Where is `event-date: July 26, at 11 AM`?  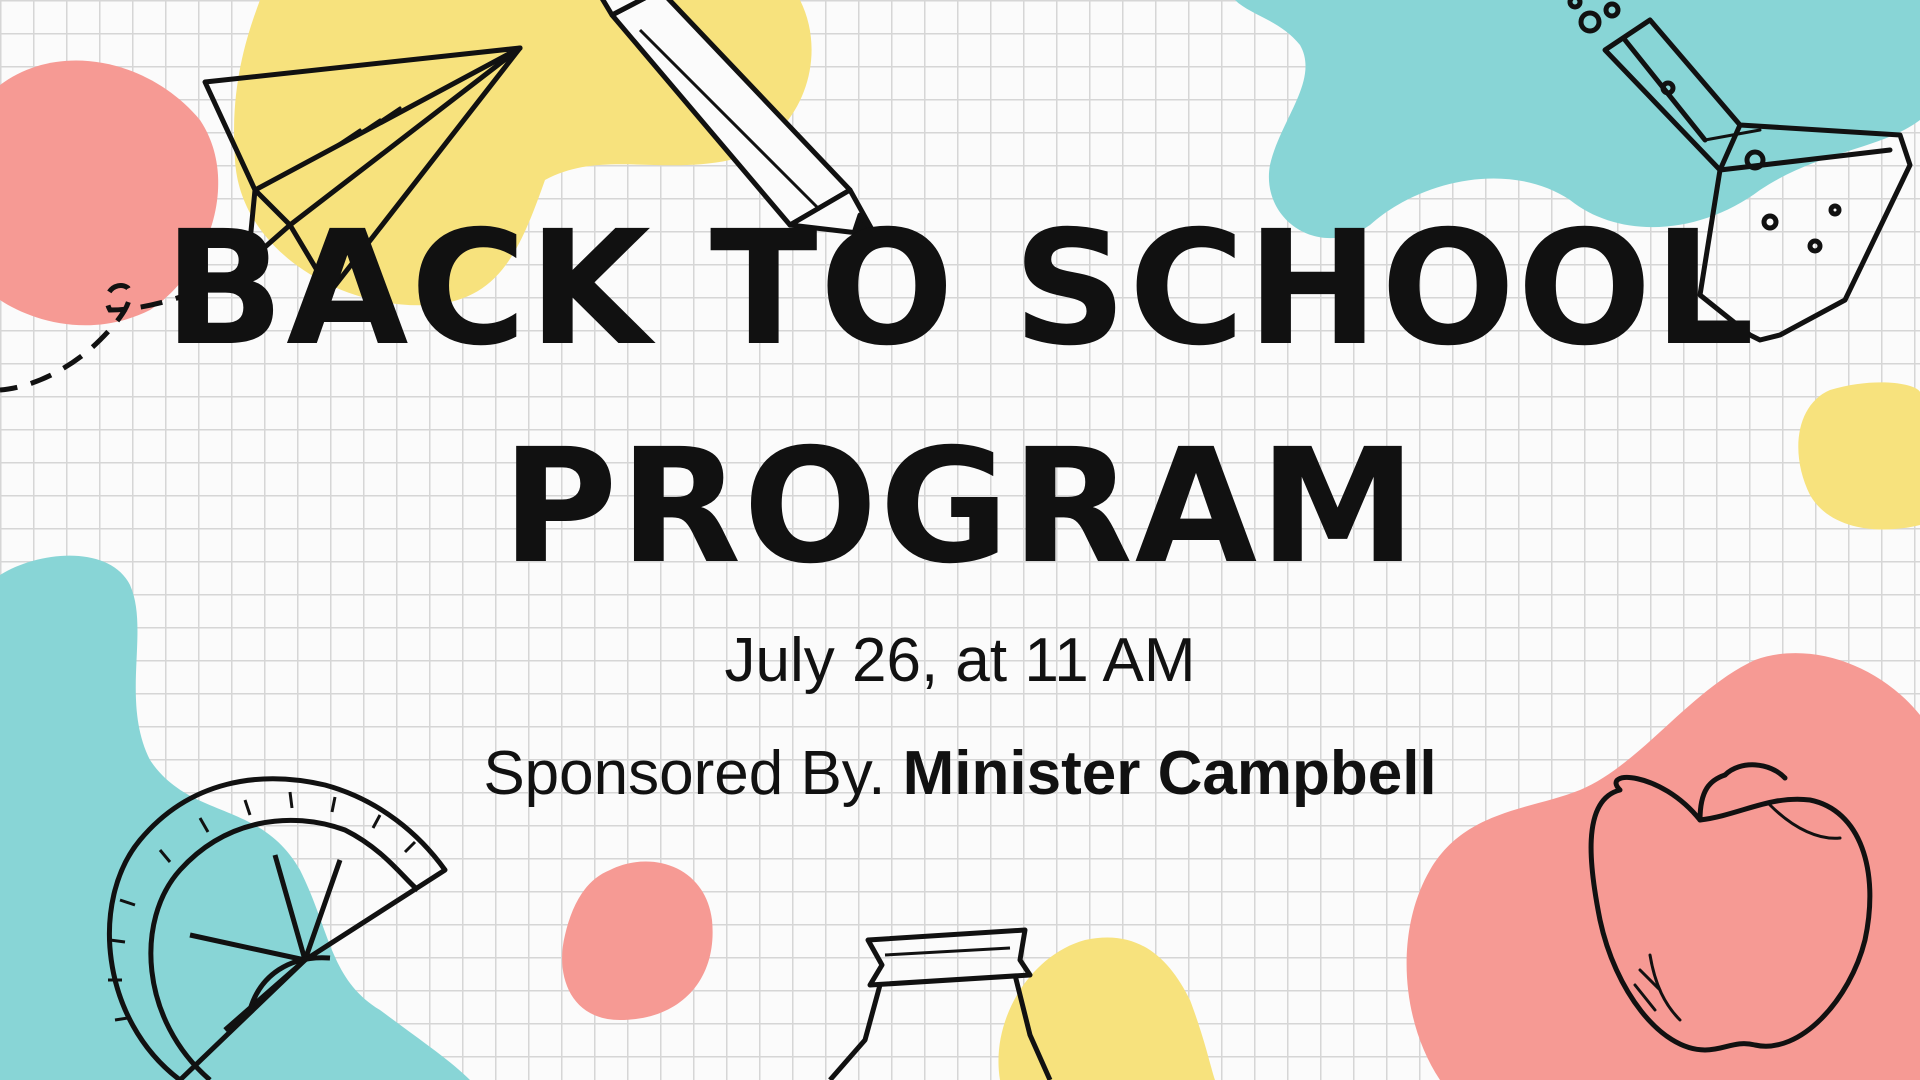 event-date: July 26, at 11 AM is located at coordinates (960, 660).